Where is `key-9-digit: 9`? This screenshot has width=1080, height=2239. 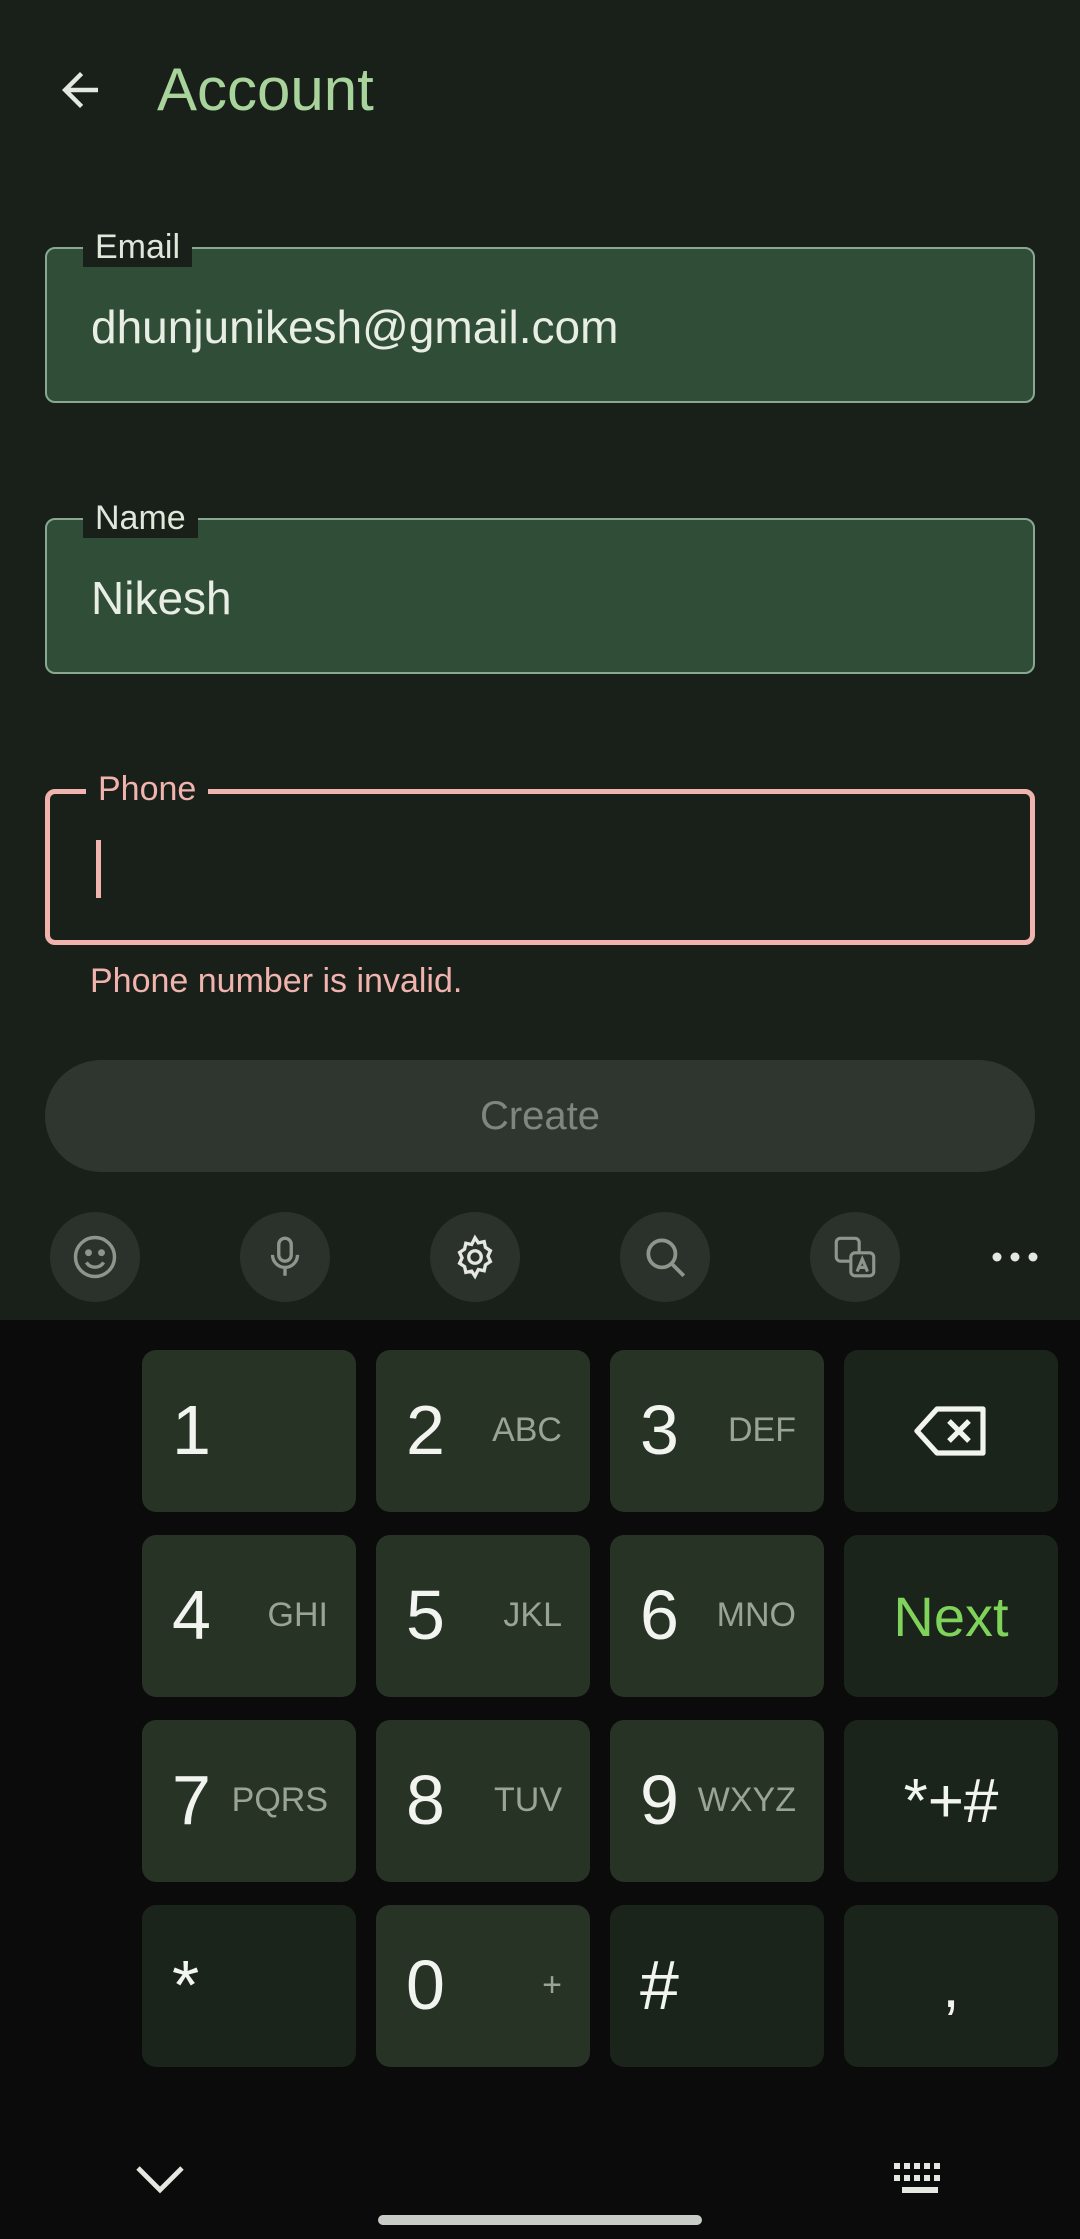
key-9-digit: 9 is located at coordinates (659, 1800).